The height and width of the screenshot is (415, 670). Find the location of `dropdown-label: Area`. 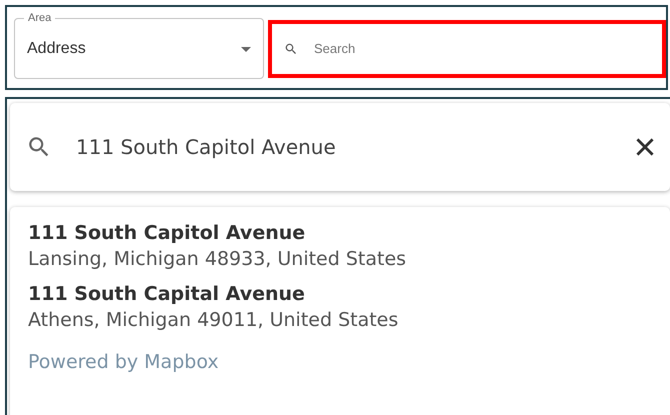

dropdown-label: Area is located at coordinates (39, 18).